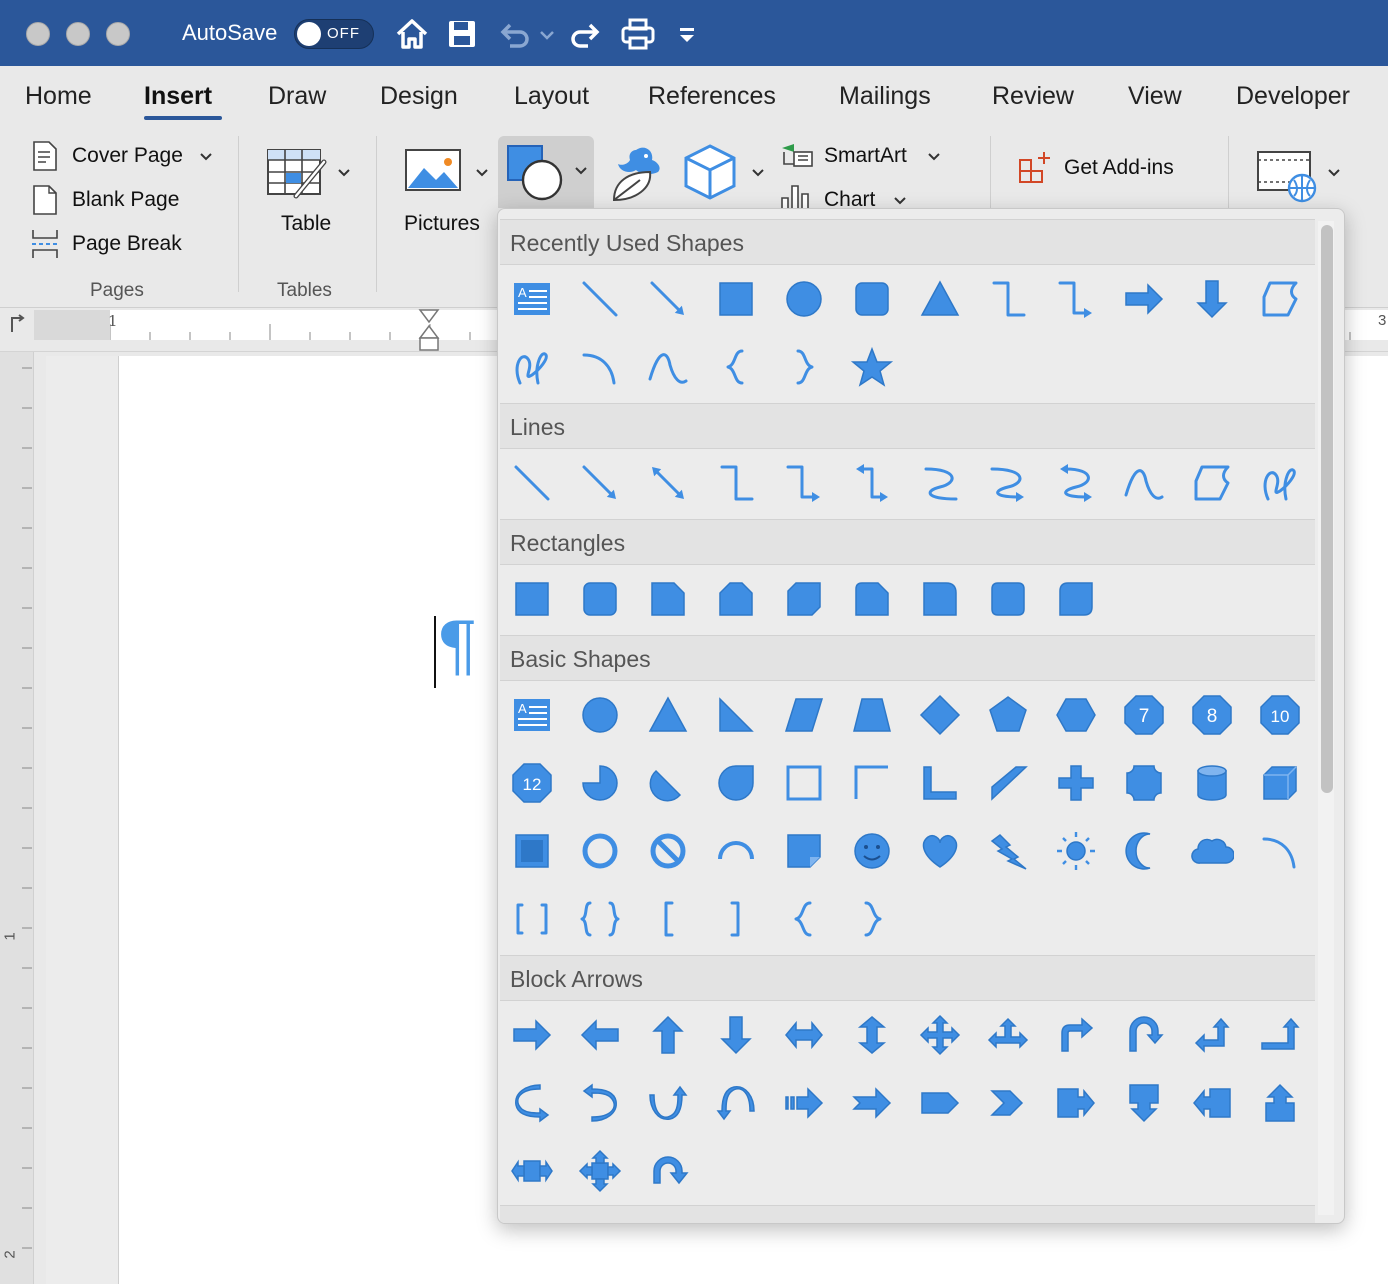 This screenshot has height=1284, width=1388. What do you see at coordinates (804, 715) in the screenshot?
I see `para-shape-icon` at bounding box center [804, 715].